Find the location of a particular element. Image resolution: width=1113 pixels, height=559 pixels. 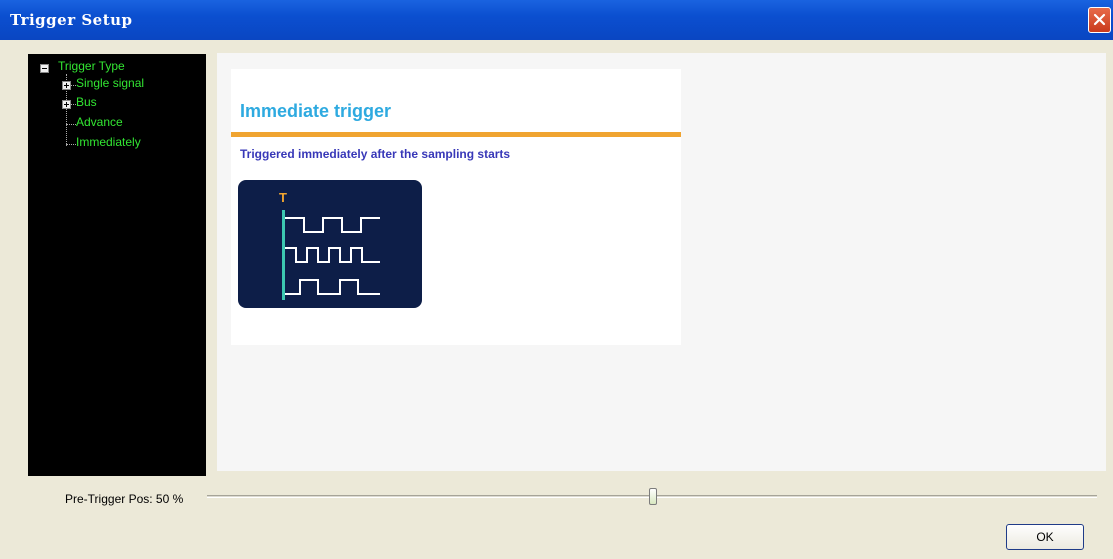

tree-item-immediately: Immediately is located at coordinates (108, 144).